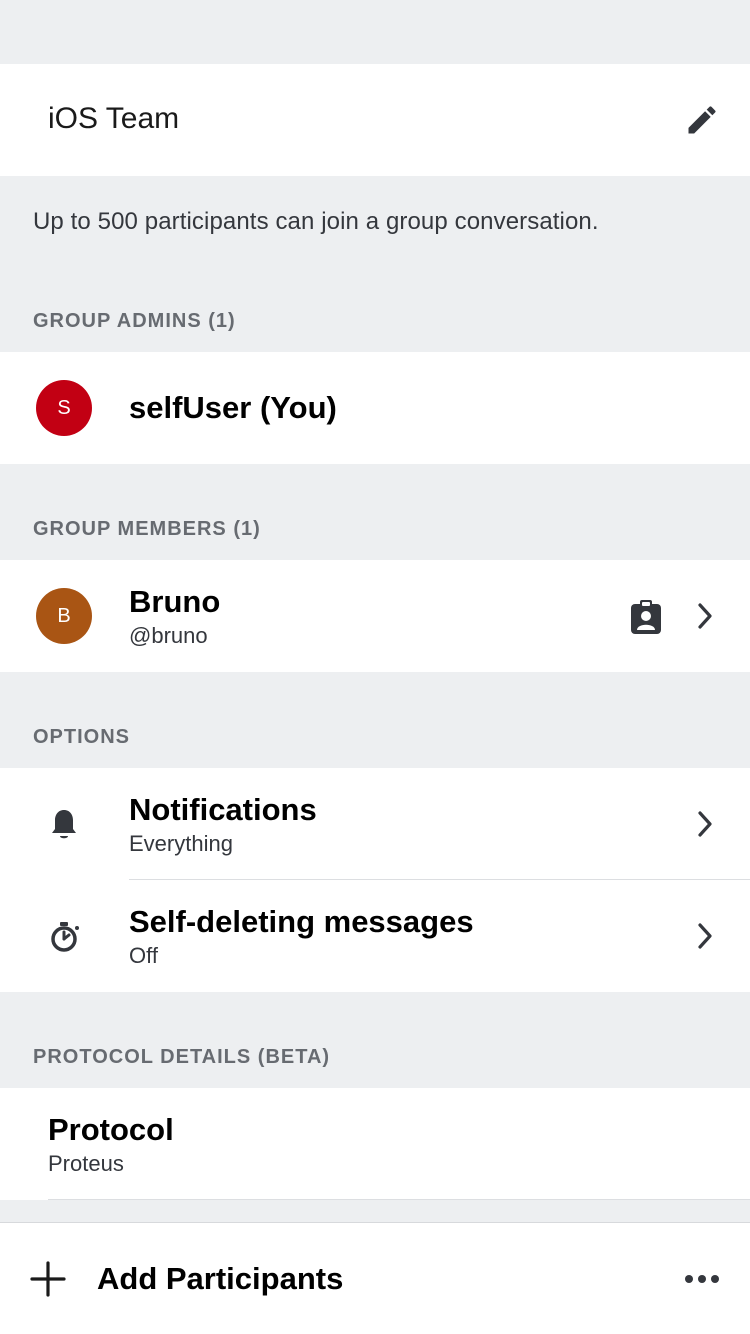  Describe the element at coordinates (375, 1144) in the screenshot. I see `protocol-row: Protocol Proteus` at that location.